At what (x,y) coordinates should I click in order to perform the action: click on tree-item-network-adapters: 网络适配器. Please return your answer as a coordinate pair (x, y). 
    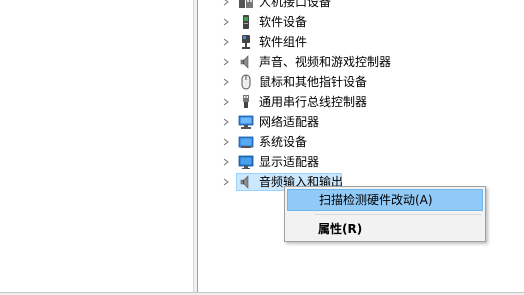
    Looking at the image, I should click on (361, 122).